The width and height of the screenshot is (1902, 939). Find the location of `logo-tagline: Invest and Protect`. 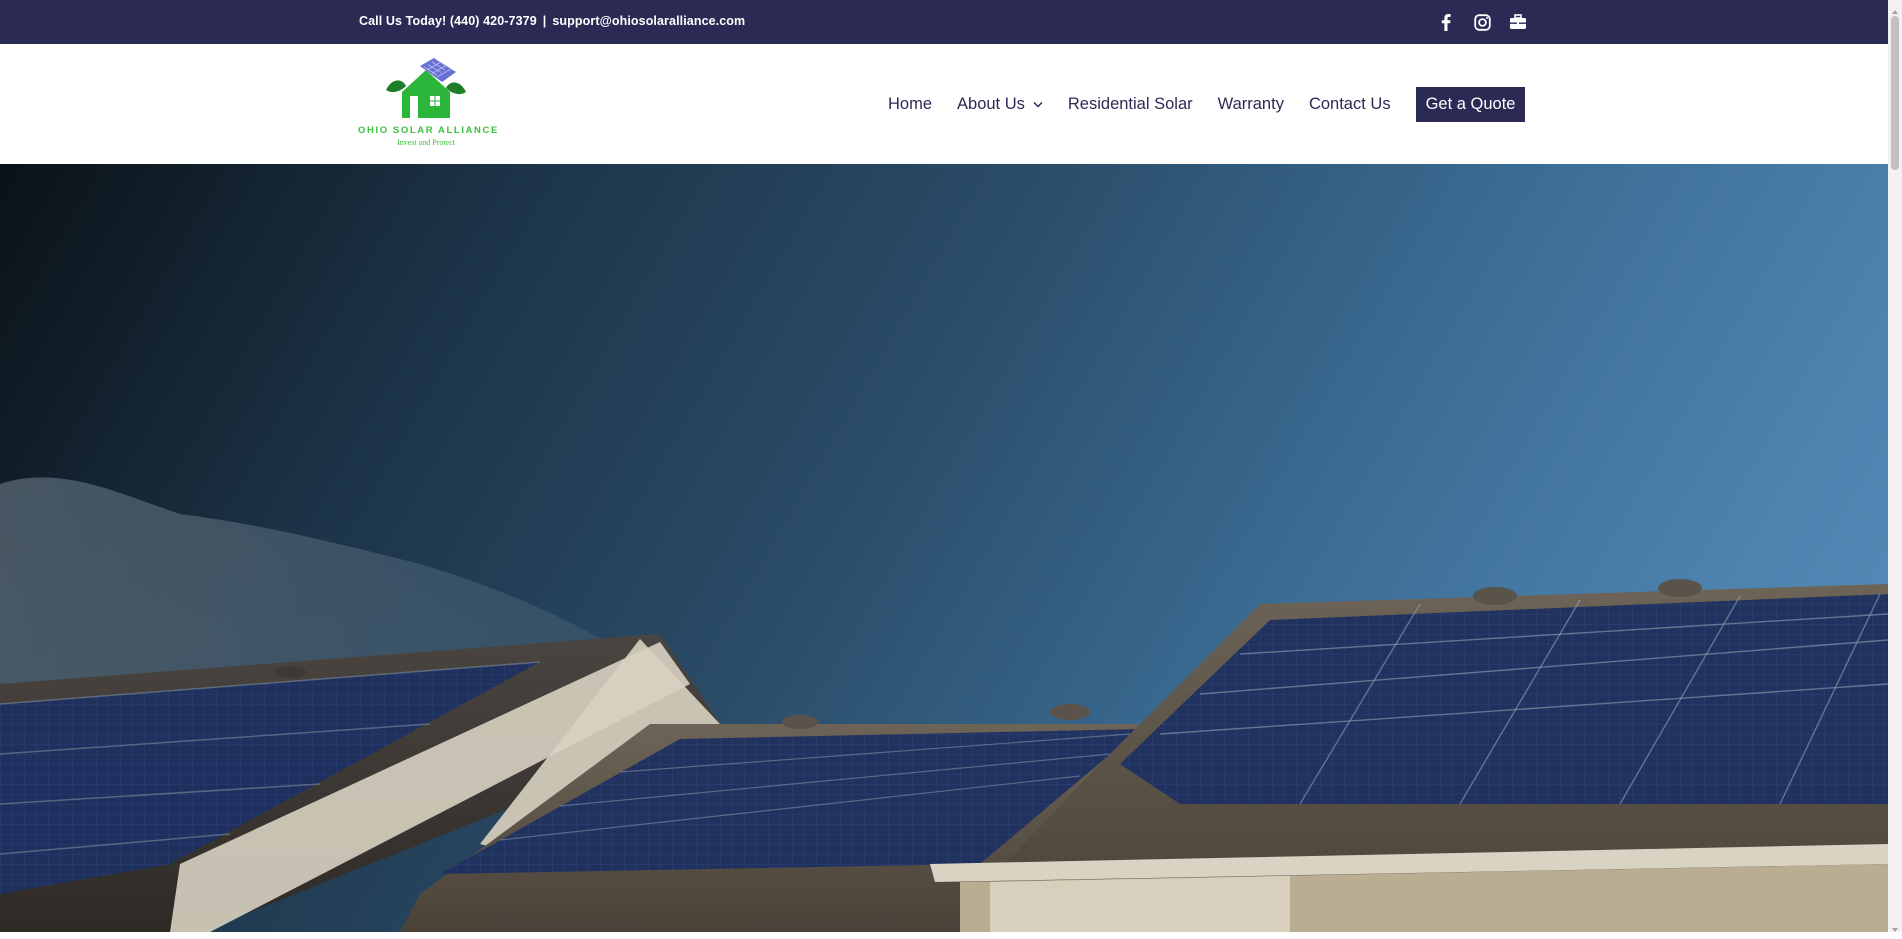

logo-tagline: Invest and Protect is located at coordinates (426, 142).